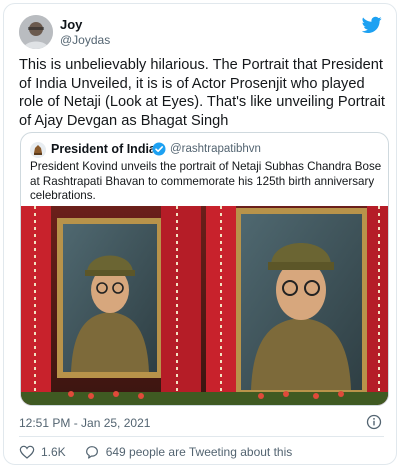  What do you see at coordinates (371, 25) in the screenshot?
I see `twitter-bird-icon` at bounding box center [371, 25].